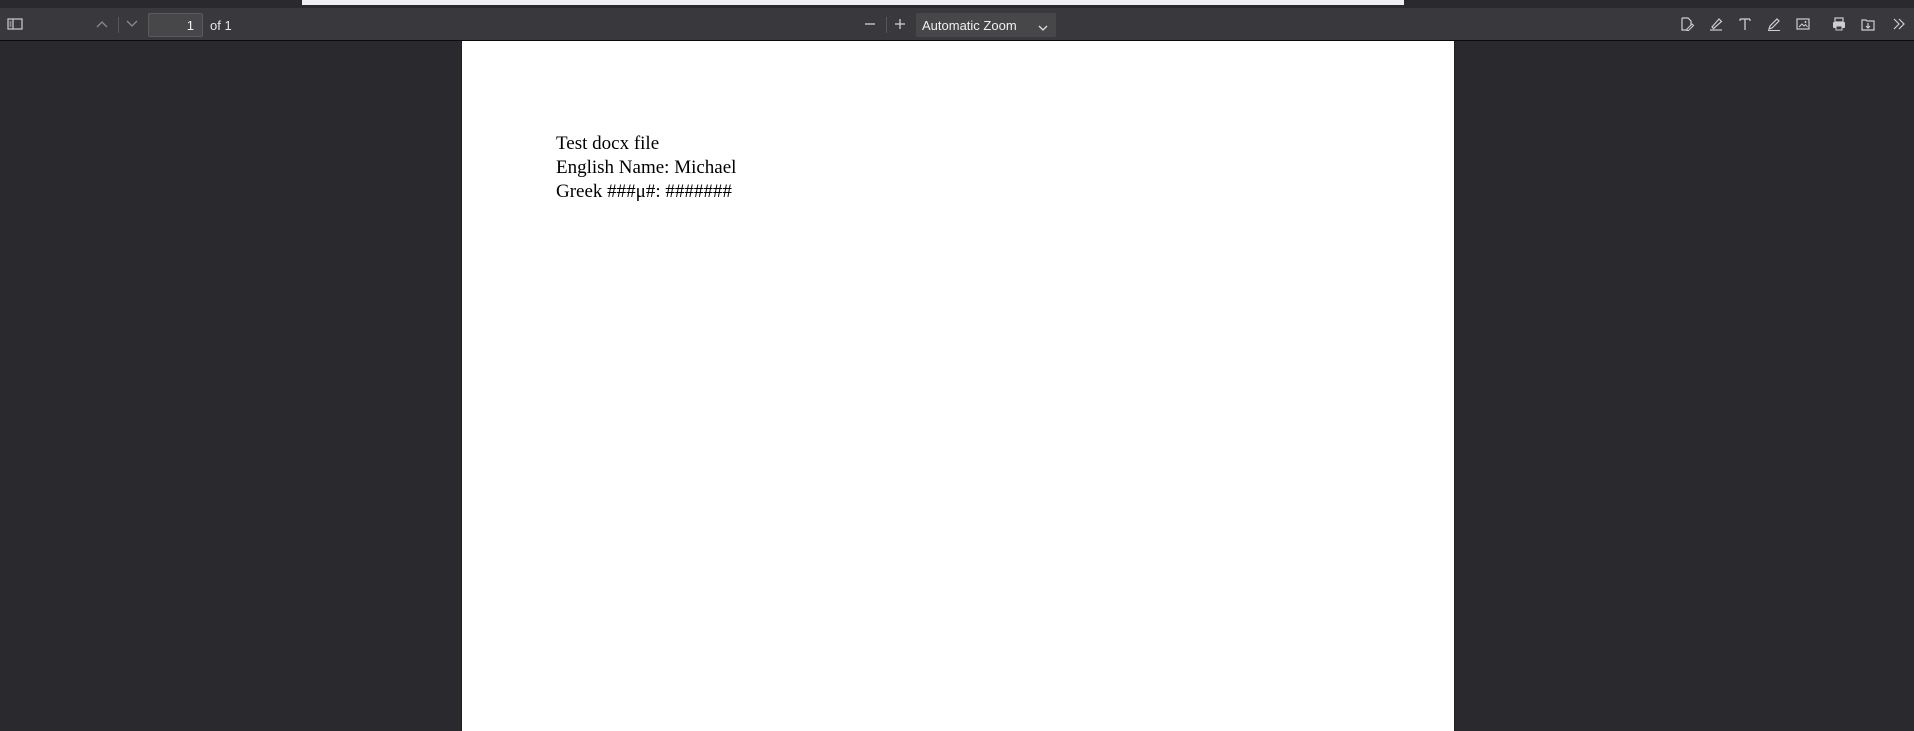  I want to click on signature-icon, so click(1687, 24).